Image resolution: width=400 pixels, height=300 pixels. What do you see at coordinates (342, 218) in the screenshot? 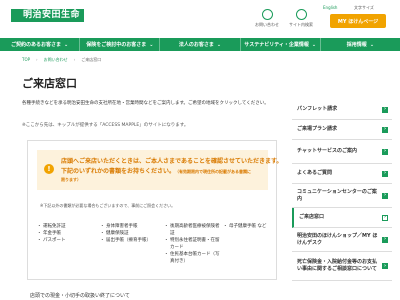
I see `sidebar-item-store-window: ご来店窓口 ›` at bounding box center [342, 218].